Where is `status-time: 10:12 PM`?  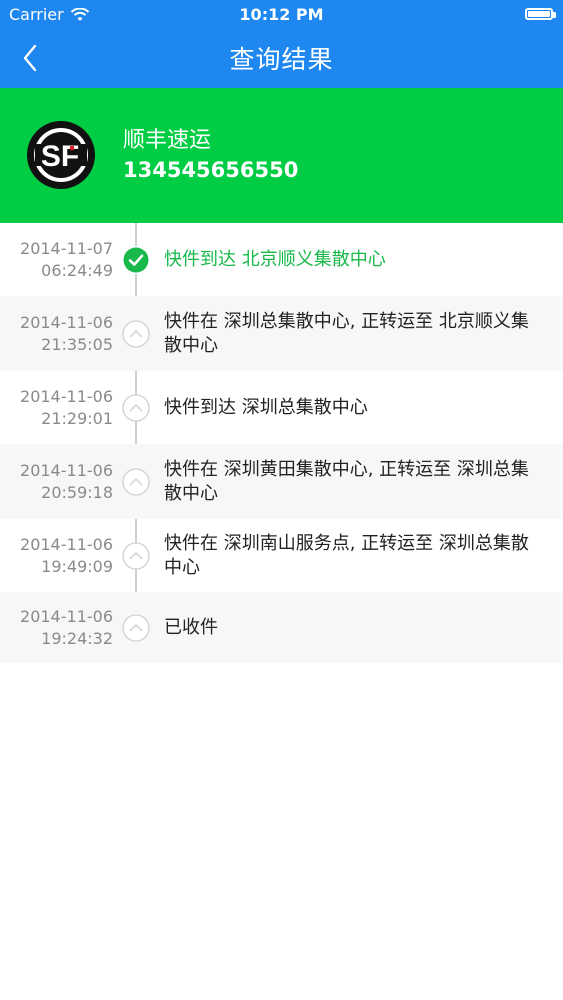
status-time: 10:12 PM is located at coordinates (281, 14).